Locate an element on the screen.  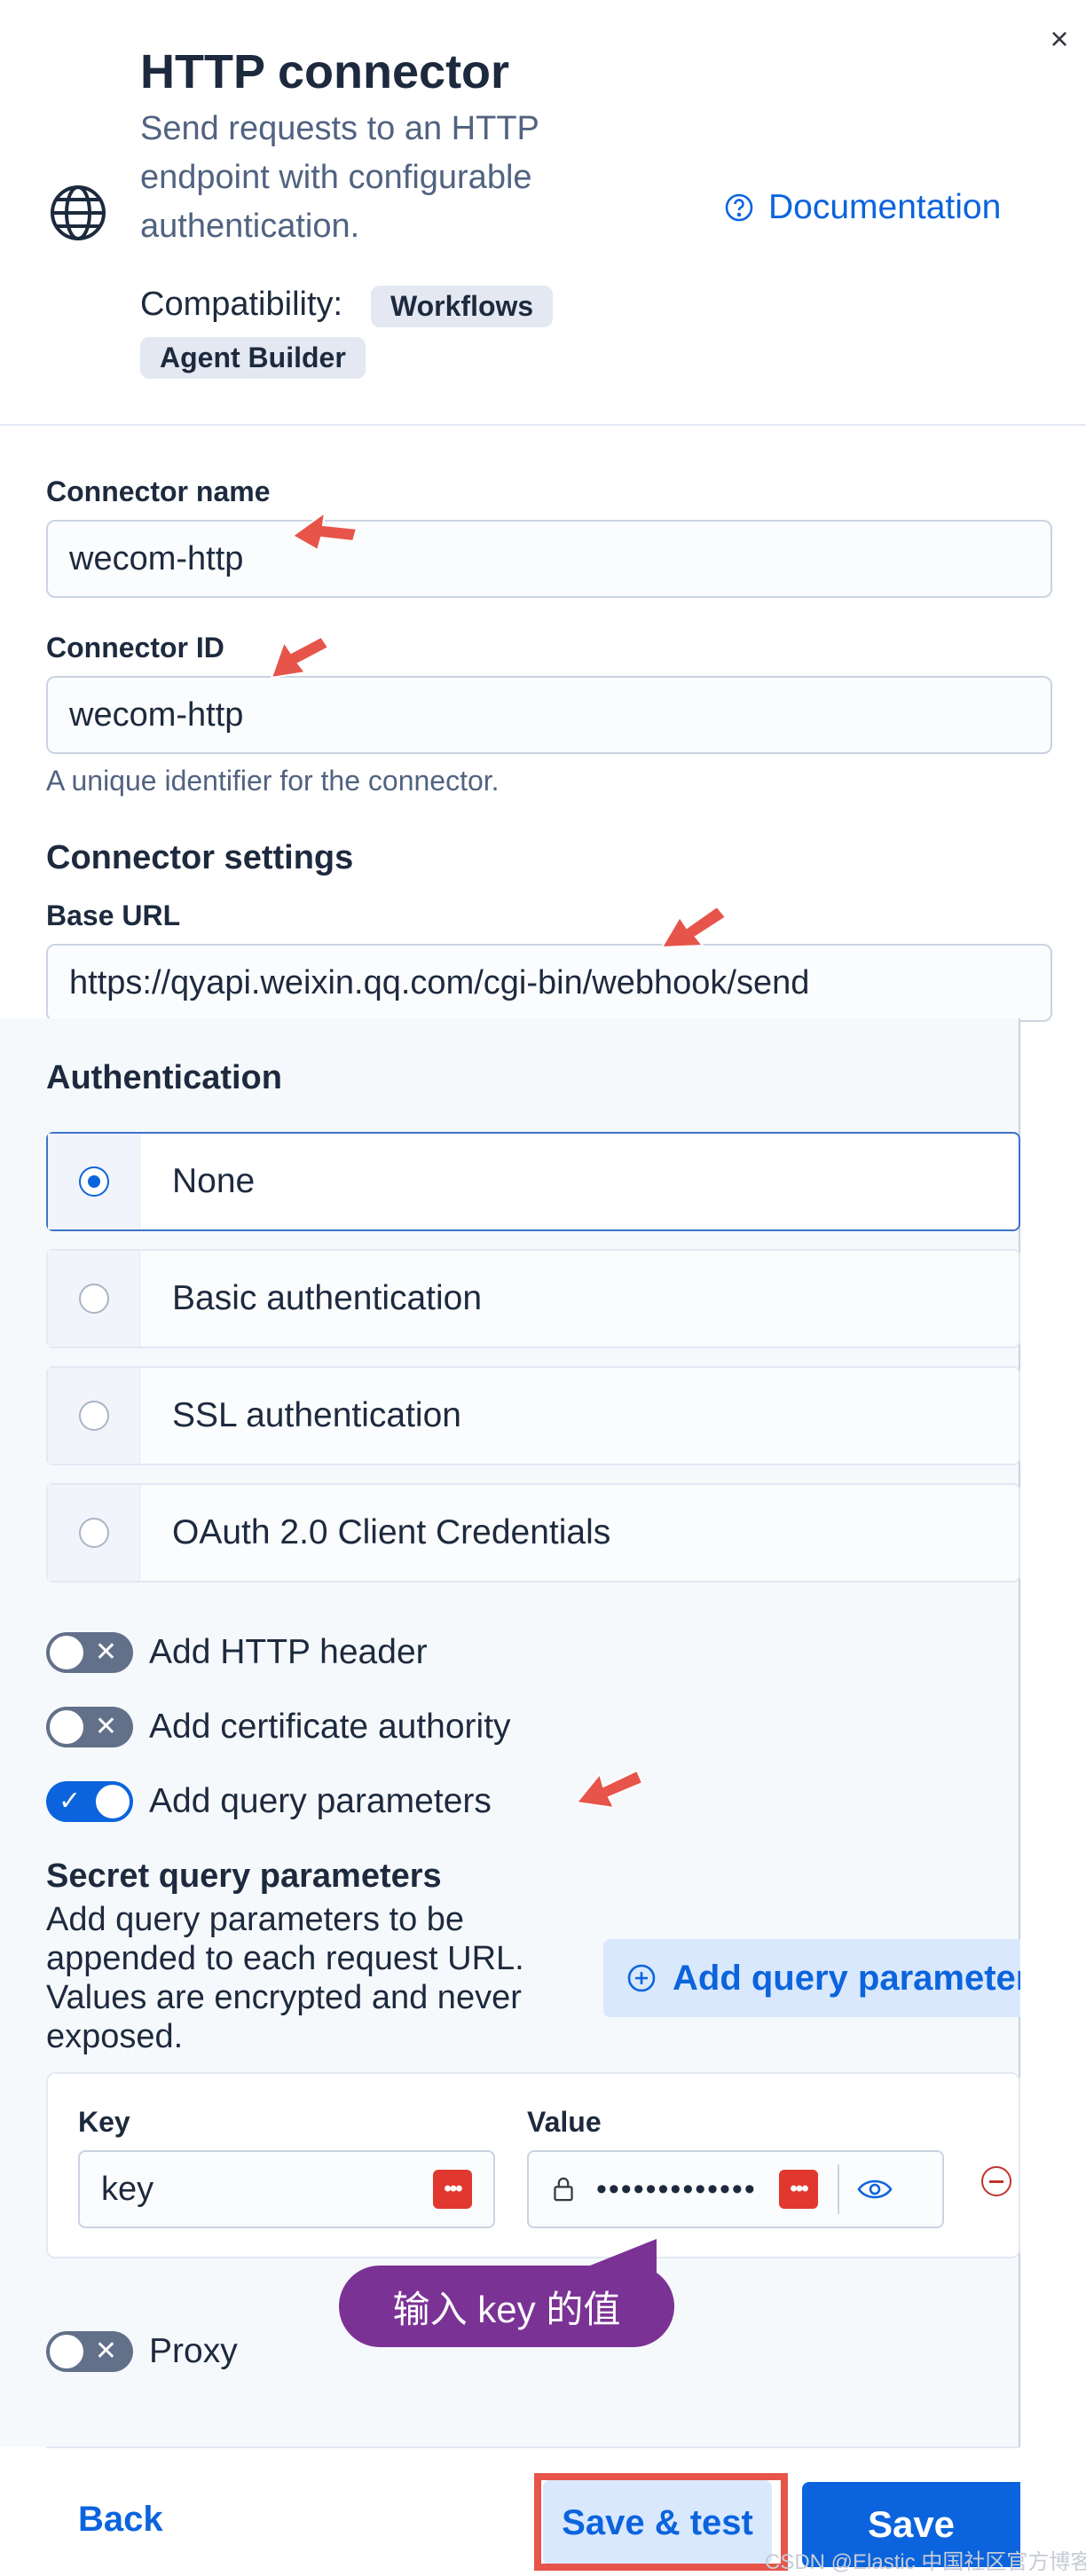
auth-option-basic: Basic authentication is located at coordinates (533, 1298).